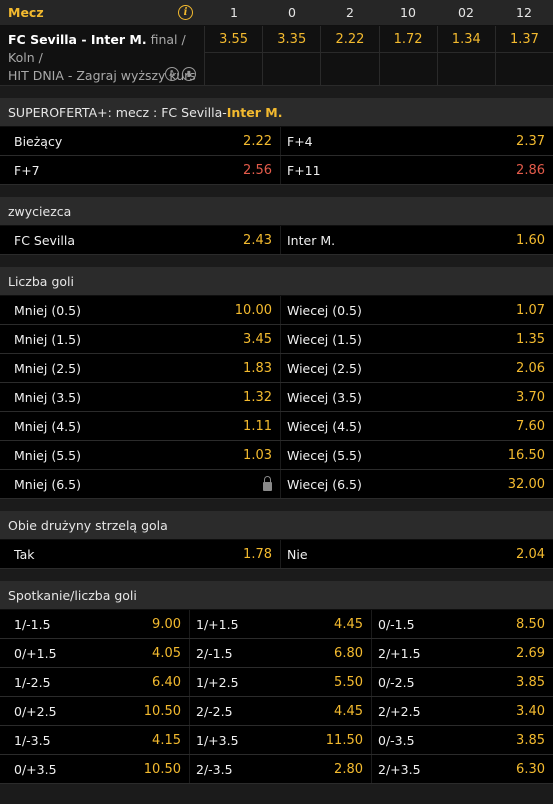  I want to click on bet-option: Mniej (5.5) 1.03, so click(140, 455).